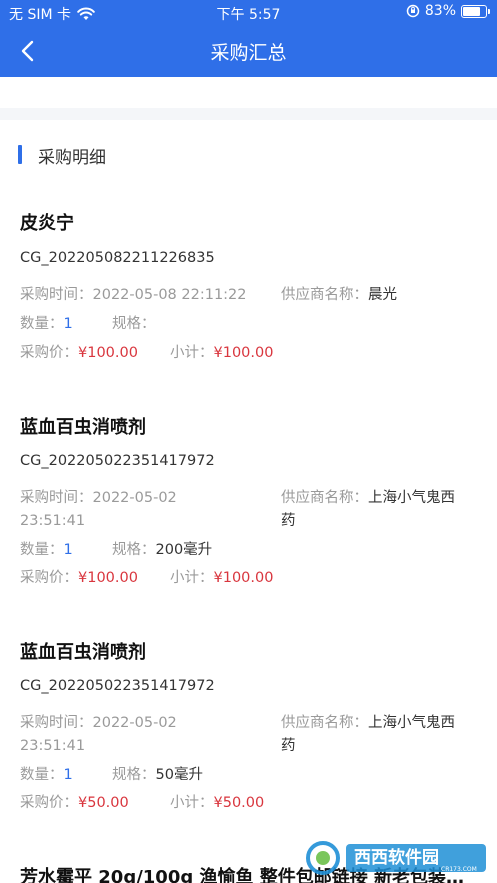 The height and width of the screenshot is (883, 497). I want to click on orientation-lock-icon, so click(413, 11).